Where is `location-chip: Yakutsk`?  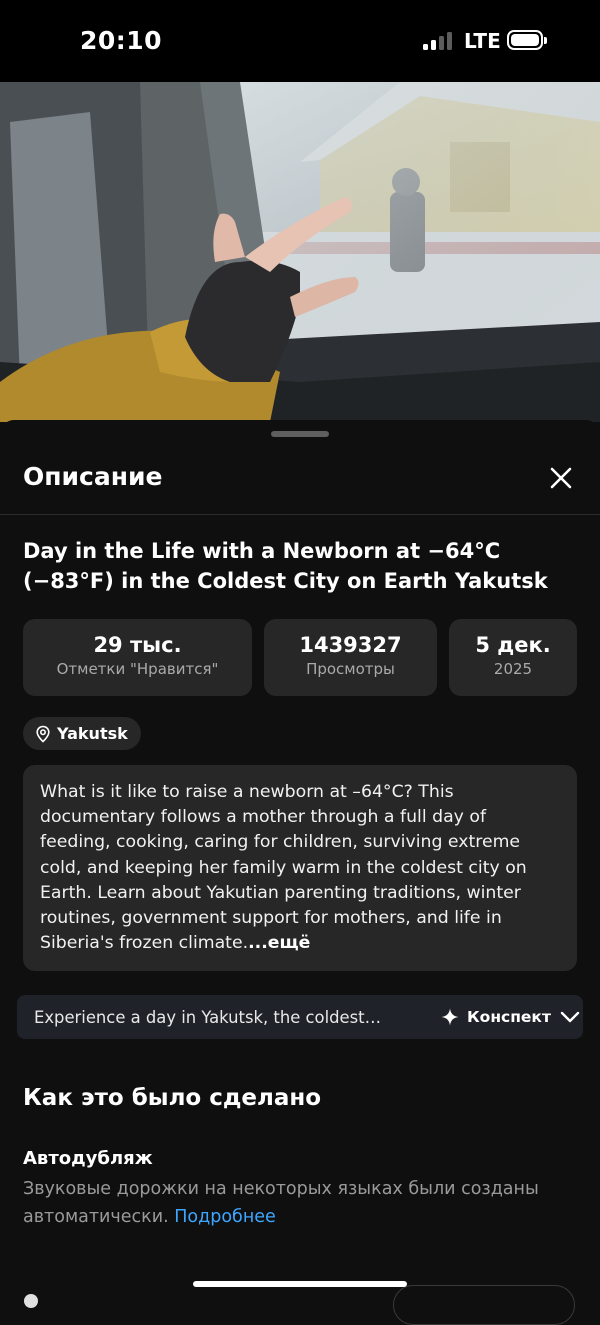 location-chip: Yakutsk is located at coordinates (82, 733).